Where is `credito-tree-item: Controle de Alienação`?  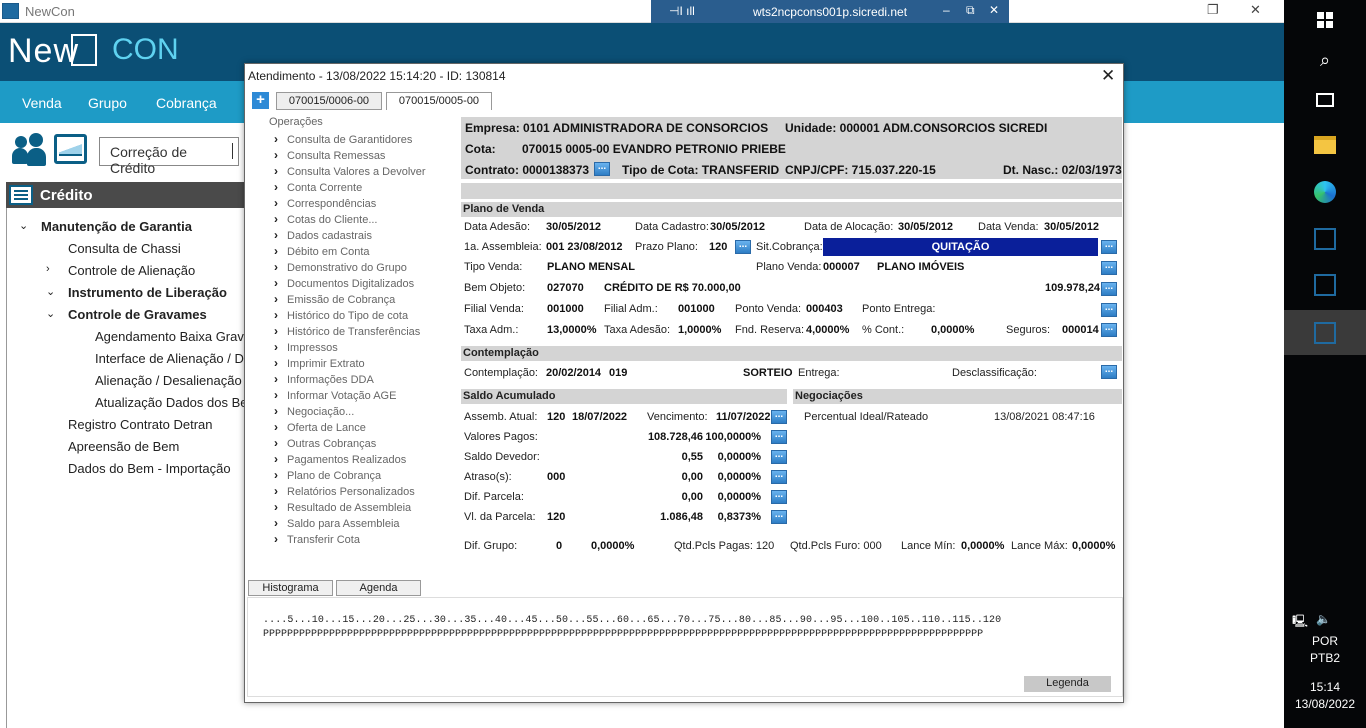 credito-tree-item: Controle de Alienação is located at coordinates (131, 270).